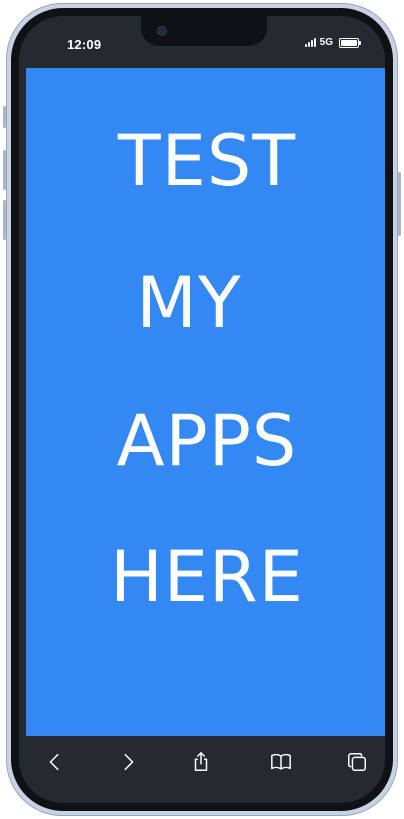  Describe the element at coordinates (4, 220) in the screenshot. I see `volume-down-button` at that location.